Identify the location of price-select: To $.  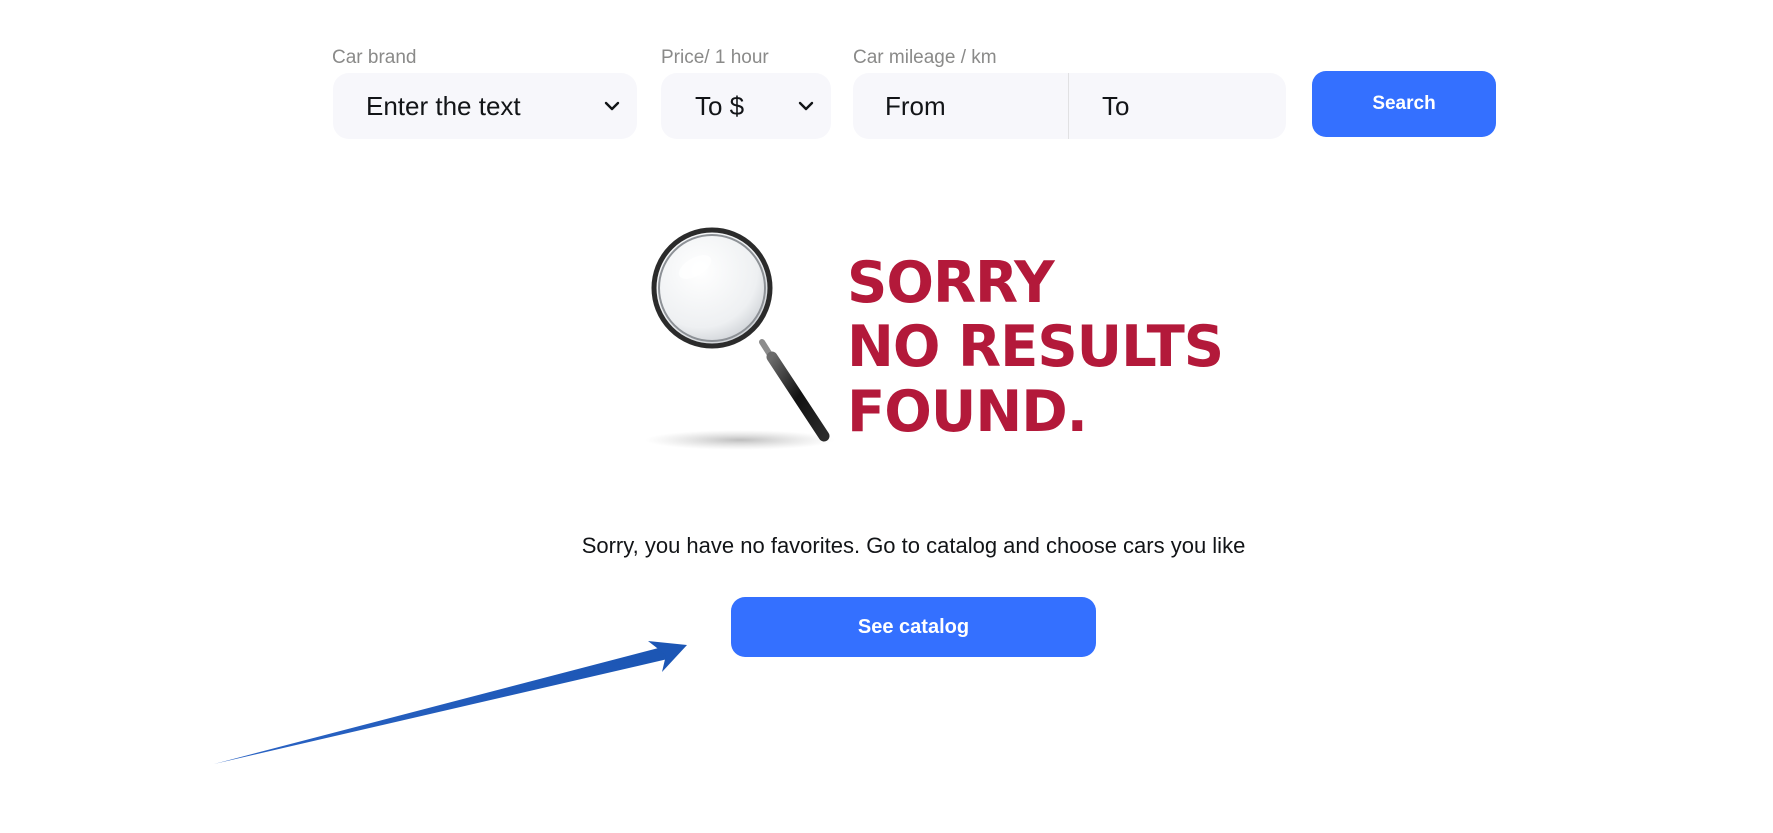
(746, 106).